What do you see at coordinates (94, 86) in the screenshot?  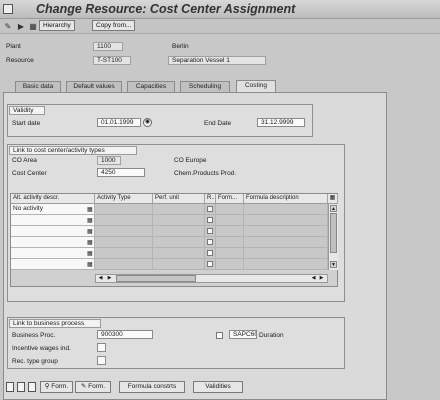 I see `tab-default-values: Default values` at bounding box center [94, 86].